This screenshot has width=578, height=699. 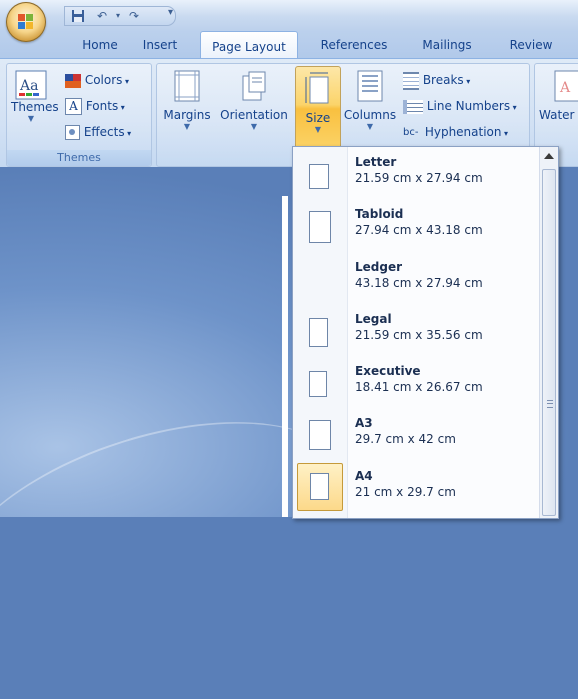 I want to click on themes-group-label: Themes, so click(x=79, y=158).